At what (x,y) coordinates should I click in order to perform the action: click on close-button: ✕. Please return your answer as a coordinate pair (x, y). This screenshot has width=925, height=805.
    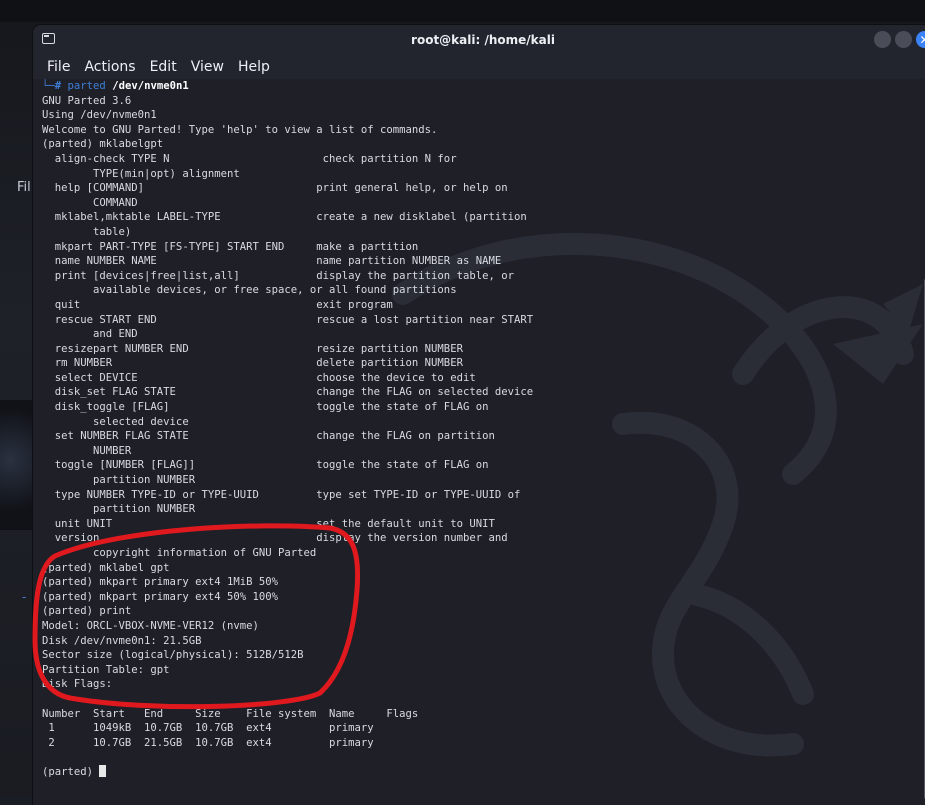
    Looking at the image, I should click on (920, 39).